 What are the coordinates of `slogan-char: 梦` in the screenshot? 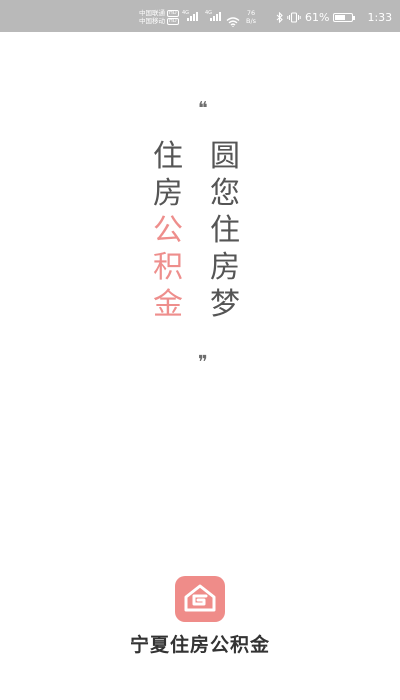 It's located at (225, 304).